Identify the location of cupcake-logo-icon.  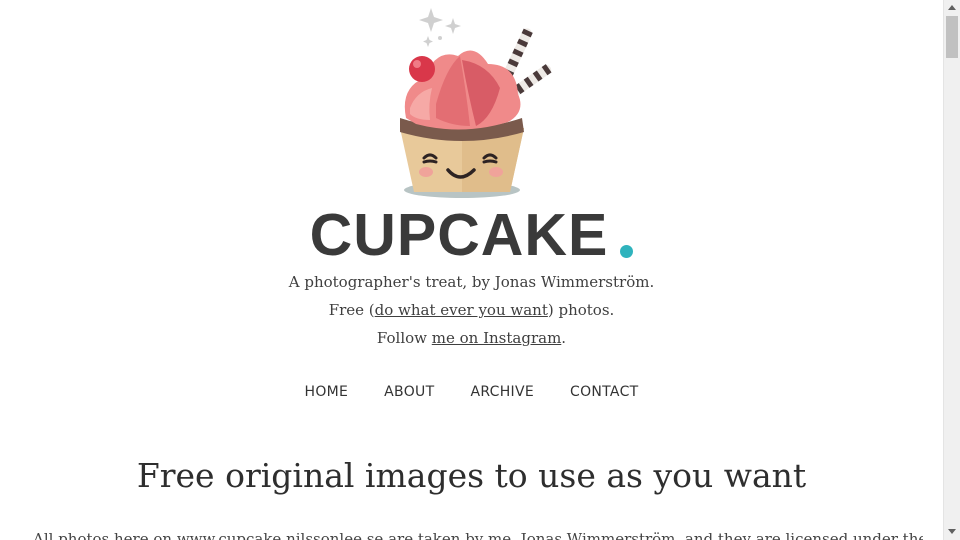
(476, 103).